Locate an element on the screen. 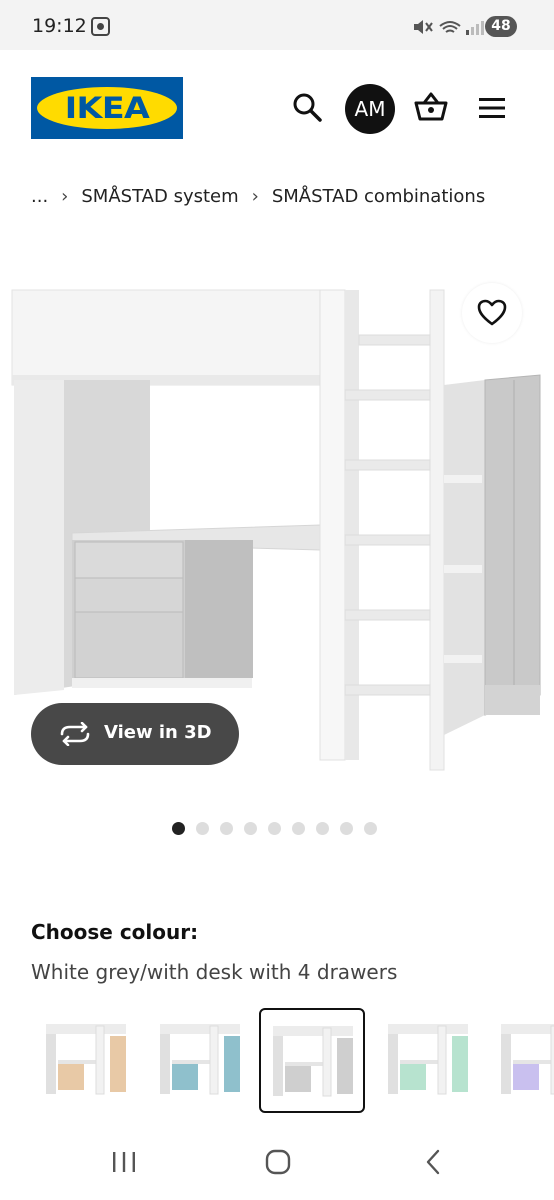 This screenshot has height=1200, width=554. menu-icon is located at coordinates (492, 108).